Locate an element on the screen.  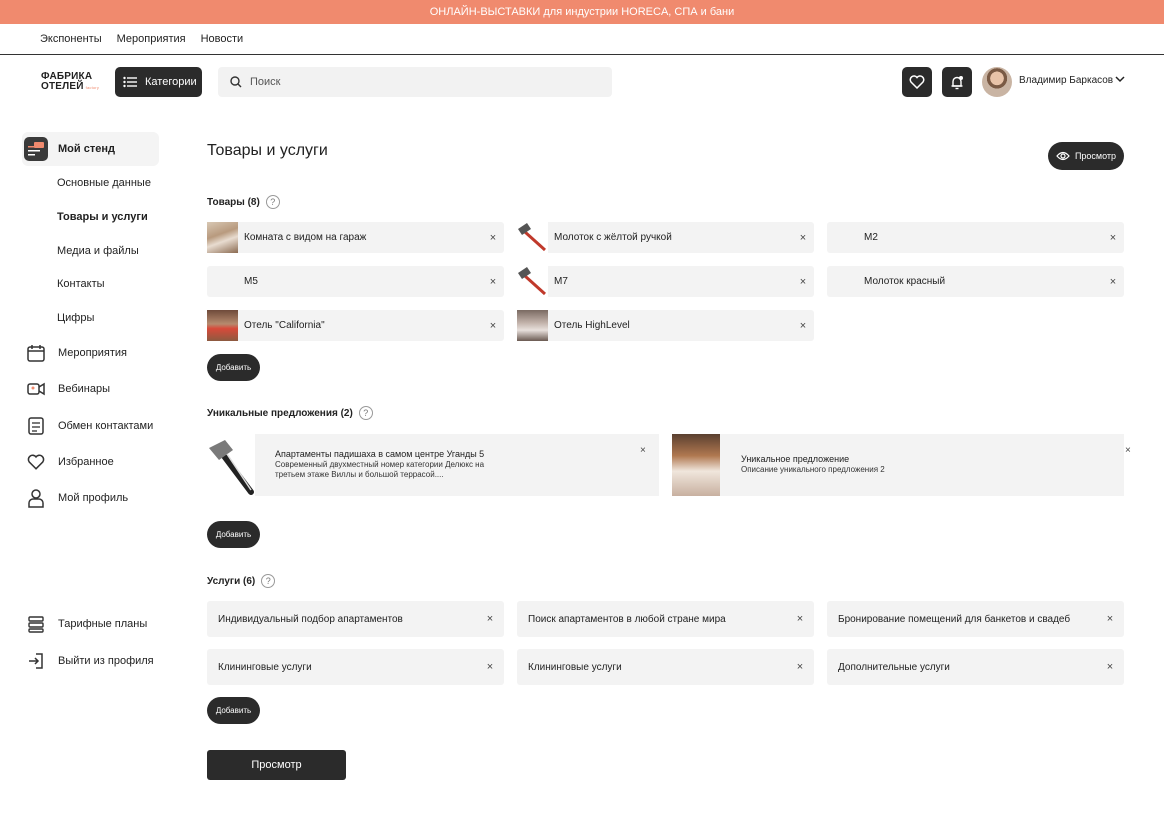
sidebar-sub-contacts: Контакты is located at coordinates (81, 284).